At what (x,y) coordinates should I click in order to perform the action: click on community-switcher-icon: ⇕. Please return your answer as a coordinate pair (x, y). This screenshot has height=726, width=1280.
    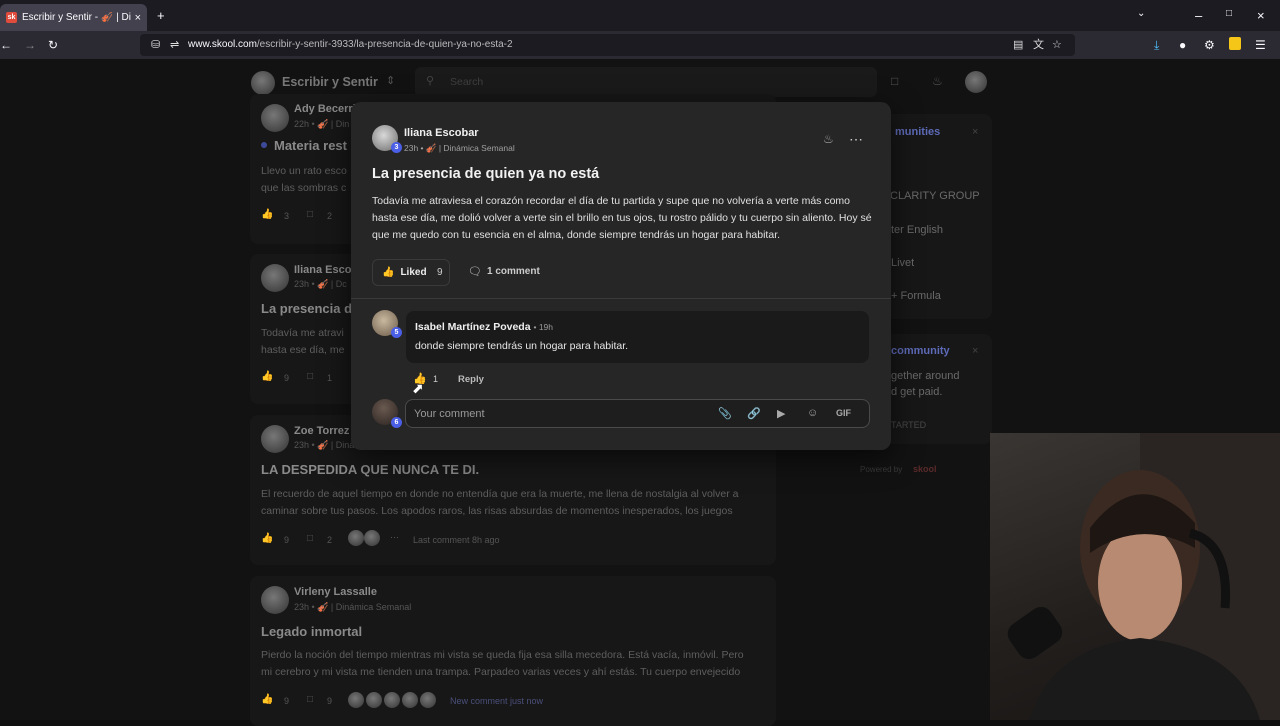
    Looking at the image, I should click on (390, 80).